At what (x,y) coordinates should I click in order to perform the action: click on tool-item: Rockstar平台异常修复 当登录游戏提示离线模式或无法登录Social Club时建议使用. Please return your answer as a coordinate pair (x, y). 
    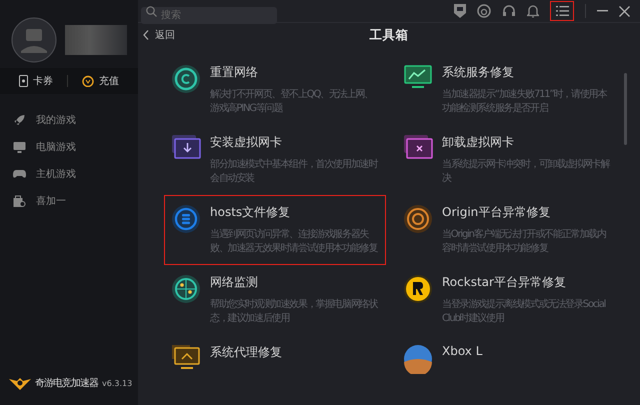
    Looking at the image, I should click on (507, 300).